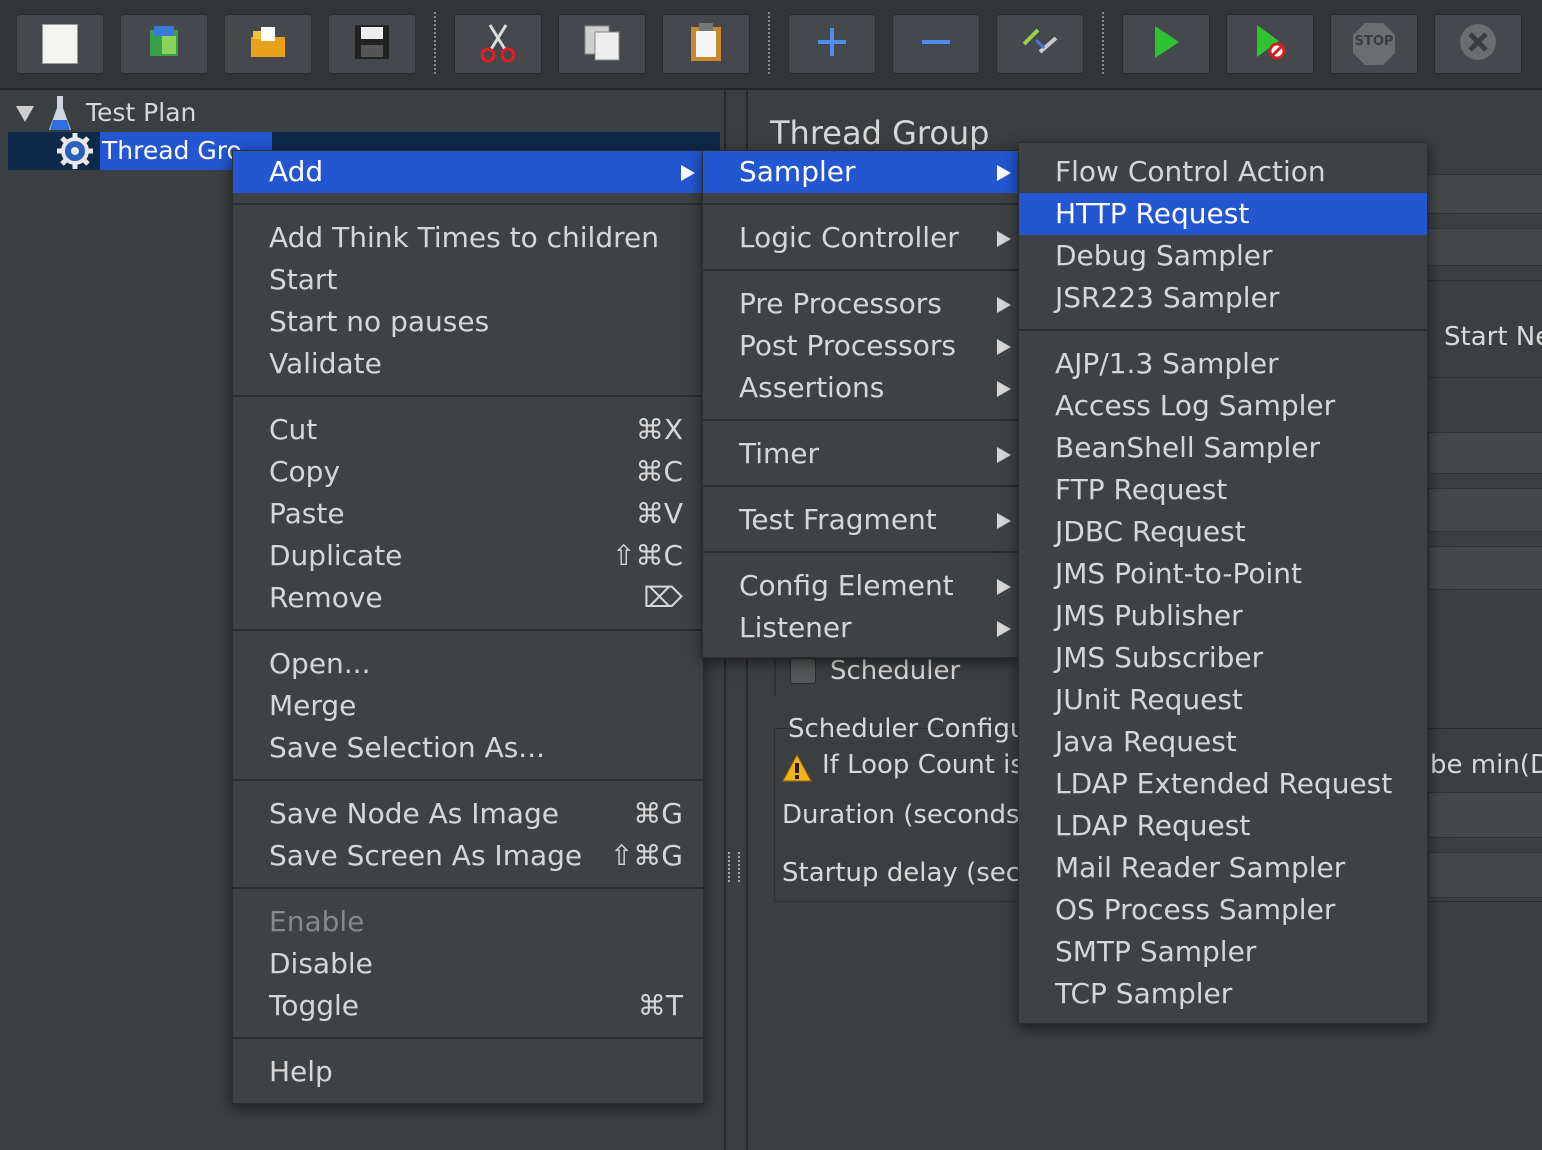 The image size is (1542, 1150). I want to click on warning-icon, so click(797, 769).